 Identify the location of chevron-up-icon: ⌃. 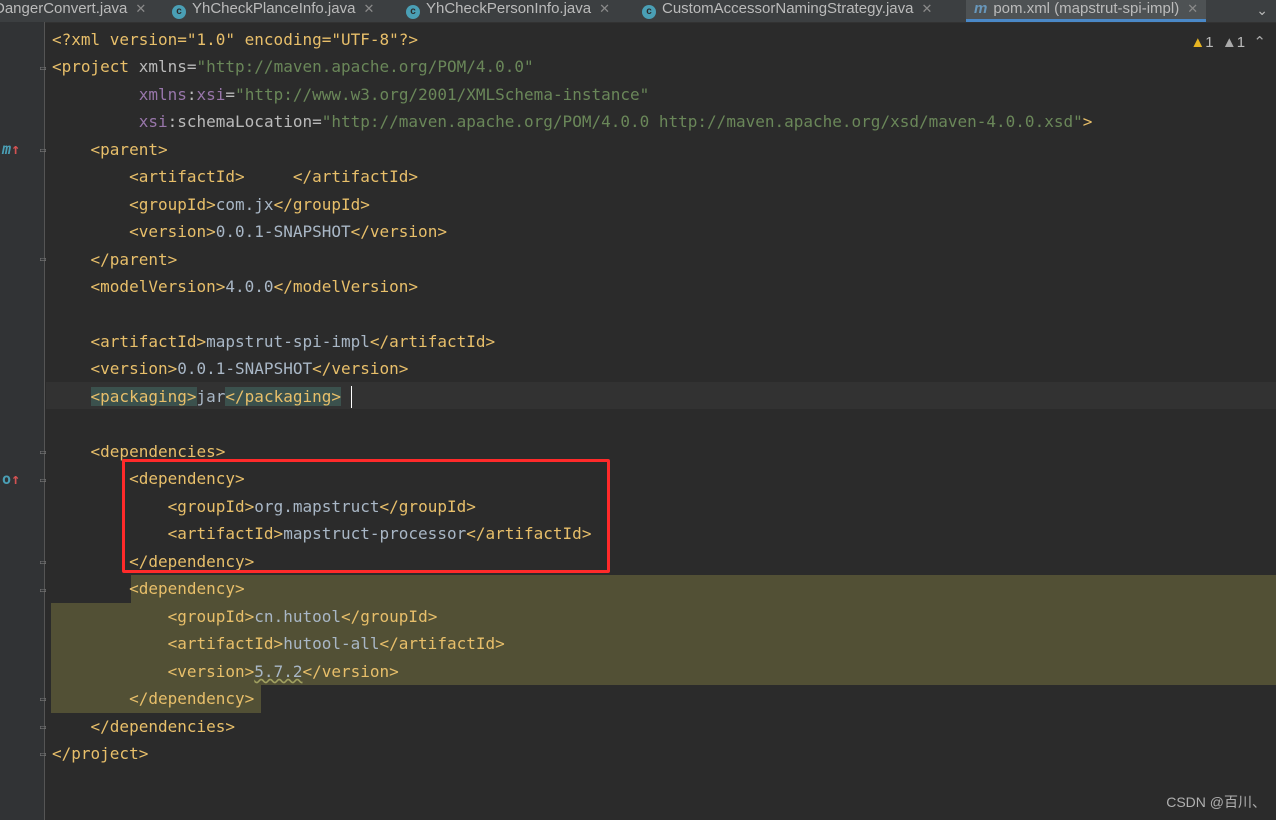
(1259, 42).